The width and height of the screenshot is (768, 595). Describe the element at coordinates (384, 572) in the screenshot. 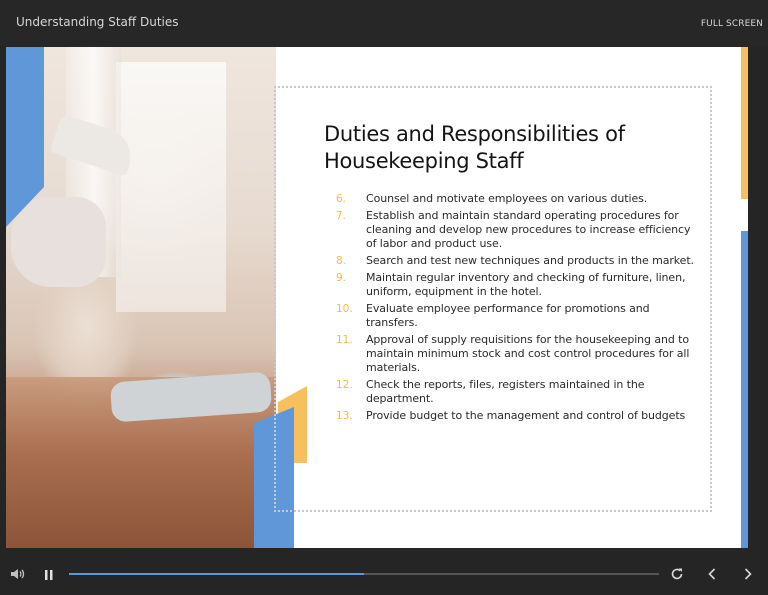

I see `player-controls` at that location.